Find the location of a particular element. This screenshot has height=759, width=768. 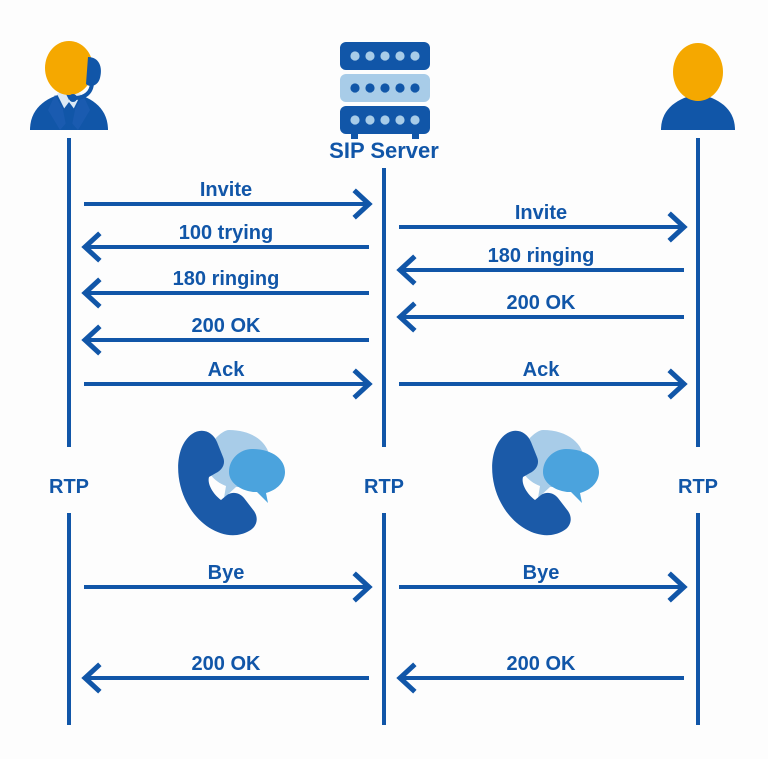

message-right-5-label: 200 OK is located at coordinates (541, 664).